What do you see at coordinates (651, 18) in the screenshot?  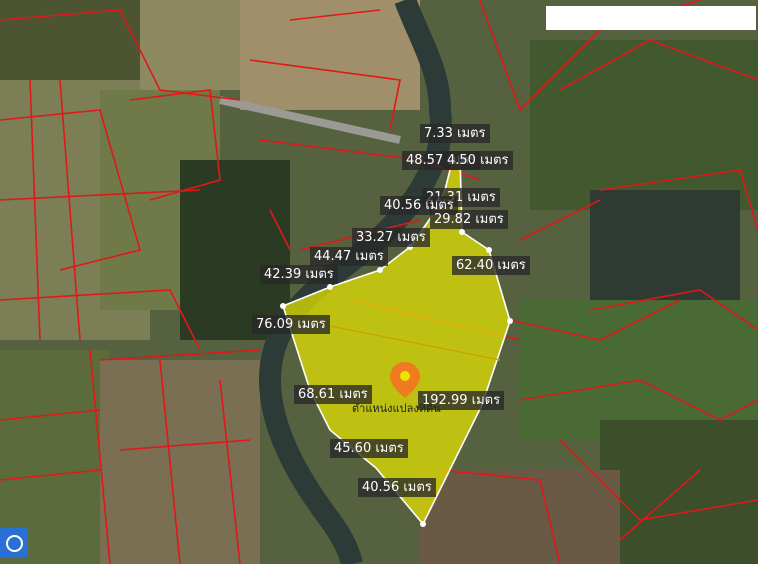 I see `search-box` at bounding box center [651, 18].